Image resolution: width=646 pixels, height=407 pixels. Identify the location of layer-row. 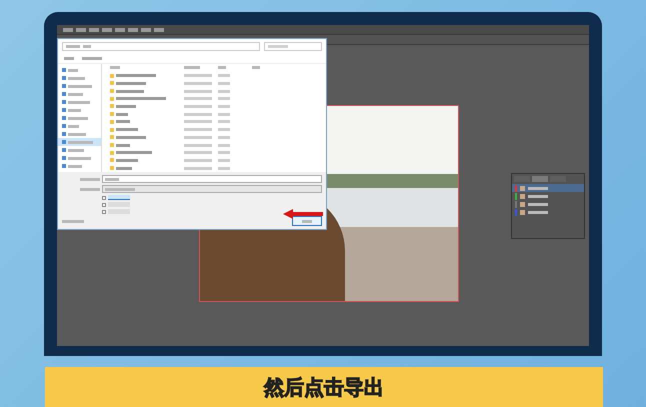
(548, 188).